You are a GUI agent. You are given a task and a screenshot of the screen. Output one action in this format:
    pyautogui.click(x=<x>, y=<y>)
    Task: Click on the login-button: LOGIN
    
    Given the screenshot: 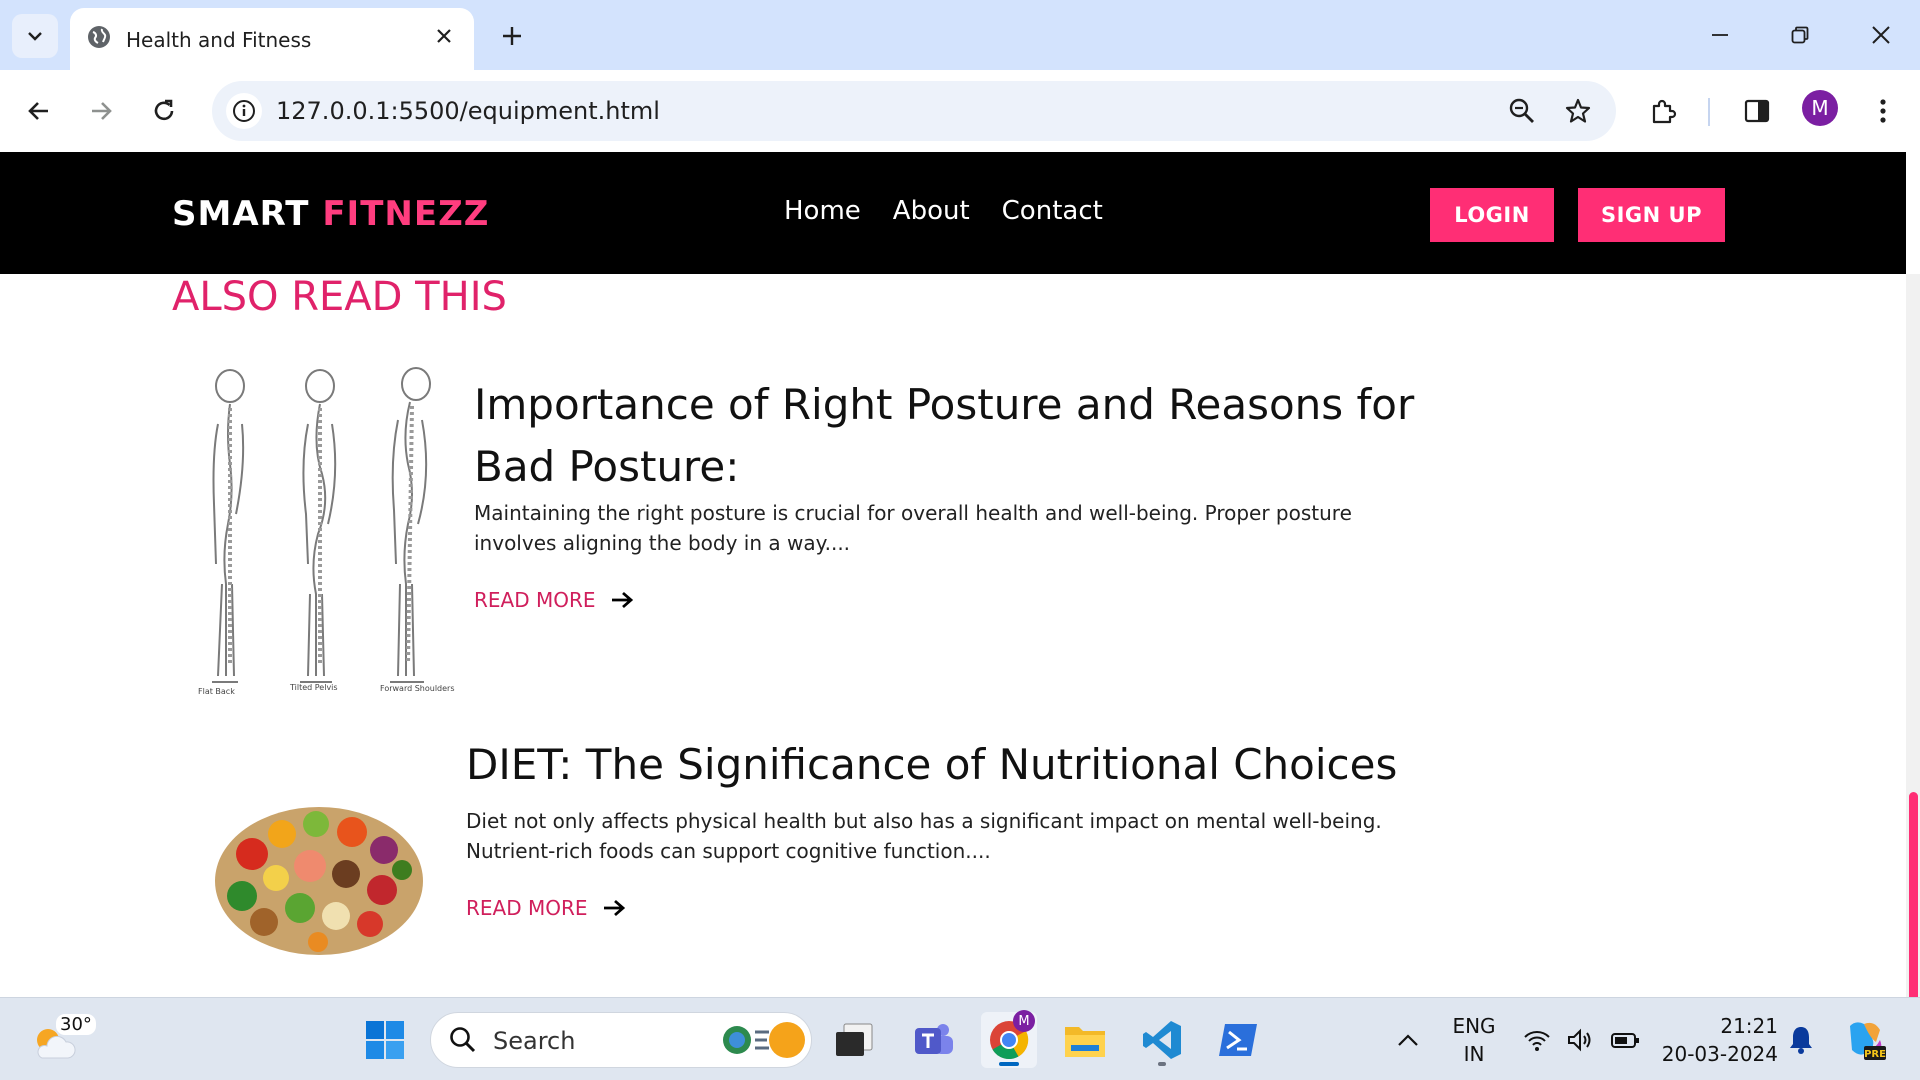 What is the action you would take?
    pyautogui.click(x=1492, y=215)
    